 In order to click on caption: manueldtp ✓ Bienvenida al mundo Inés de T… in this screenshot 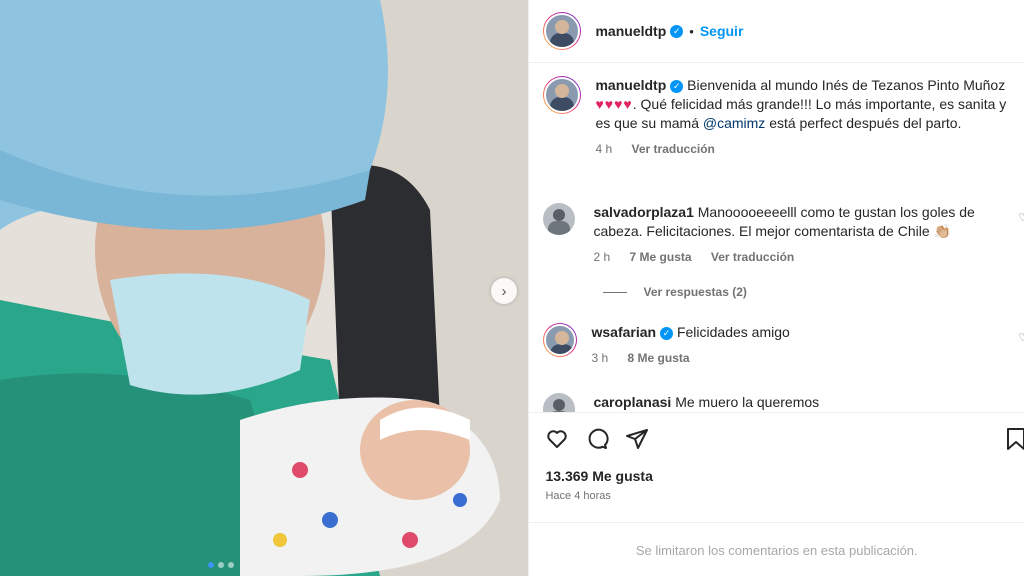, I will do `click(783, 117)`.